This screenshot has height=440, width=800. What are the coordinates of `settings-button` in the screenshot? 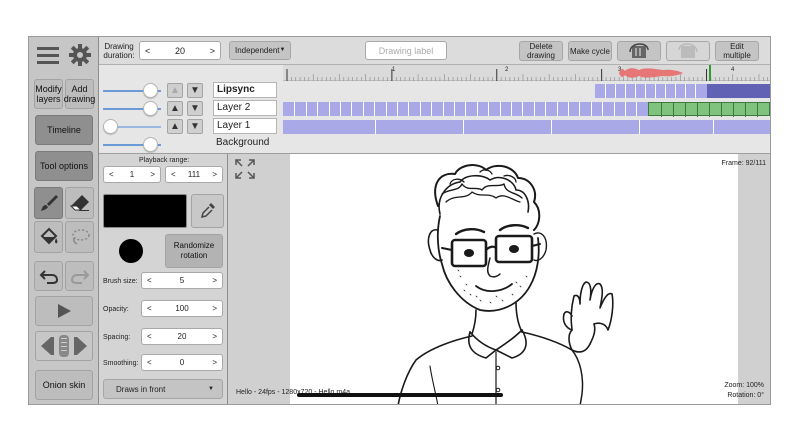 It's located at (80, 55).